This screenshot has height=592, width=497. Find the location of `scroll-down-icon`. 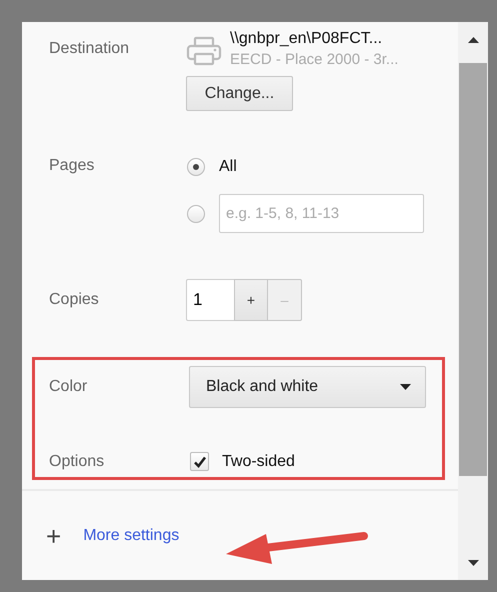

scroll-down-icon is located at coordinates (473, 563).